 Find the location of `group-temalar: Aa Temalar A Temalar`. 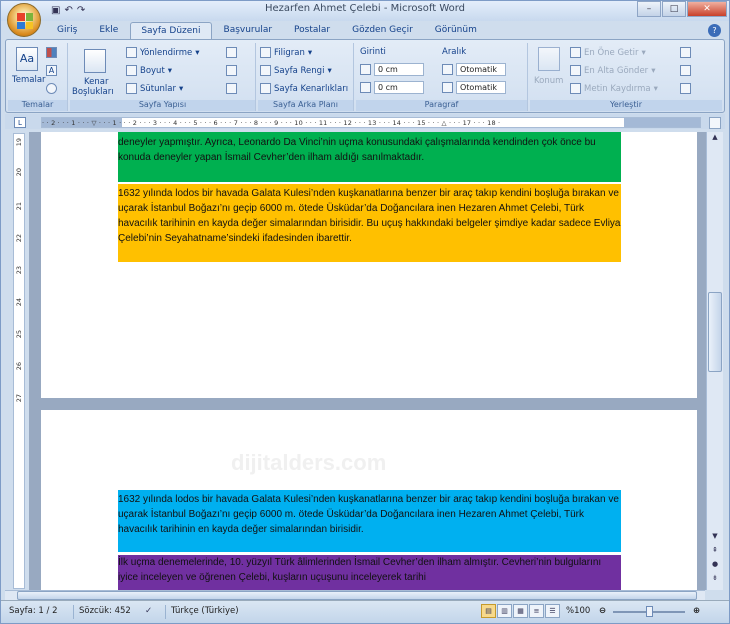

group-temalar: Aa Temalar A Temalar is located at coordinates (38, 77).